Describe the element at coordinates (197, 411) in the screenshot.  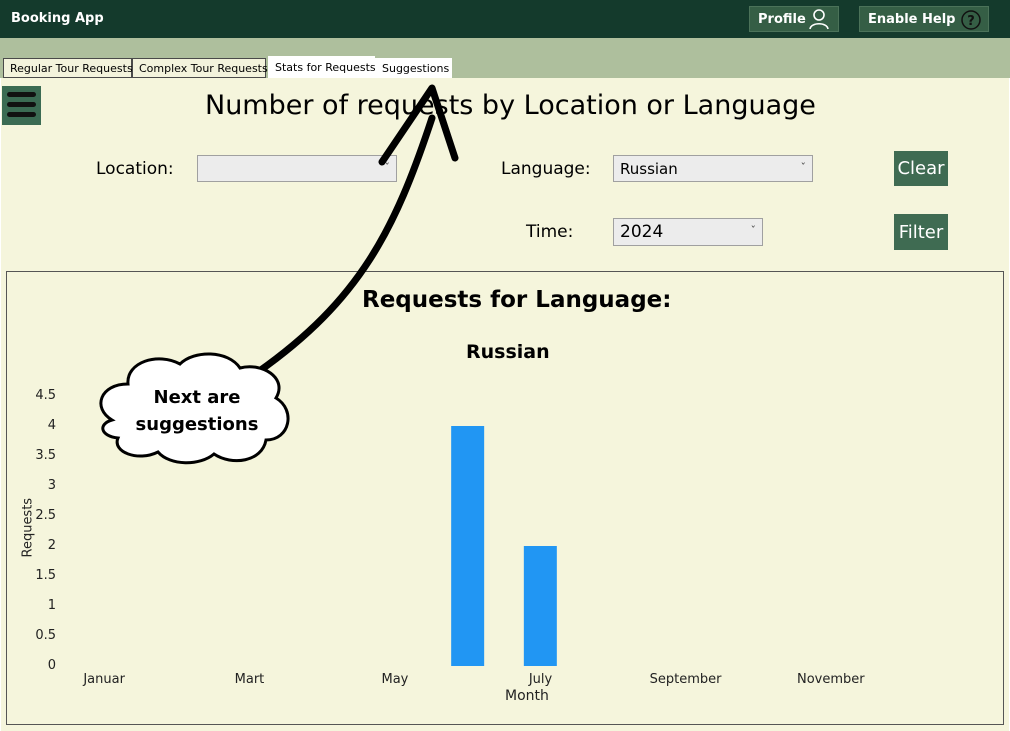
I see `callout-text: Next are suggestions` at that location.